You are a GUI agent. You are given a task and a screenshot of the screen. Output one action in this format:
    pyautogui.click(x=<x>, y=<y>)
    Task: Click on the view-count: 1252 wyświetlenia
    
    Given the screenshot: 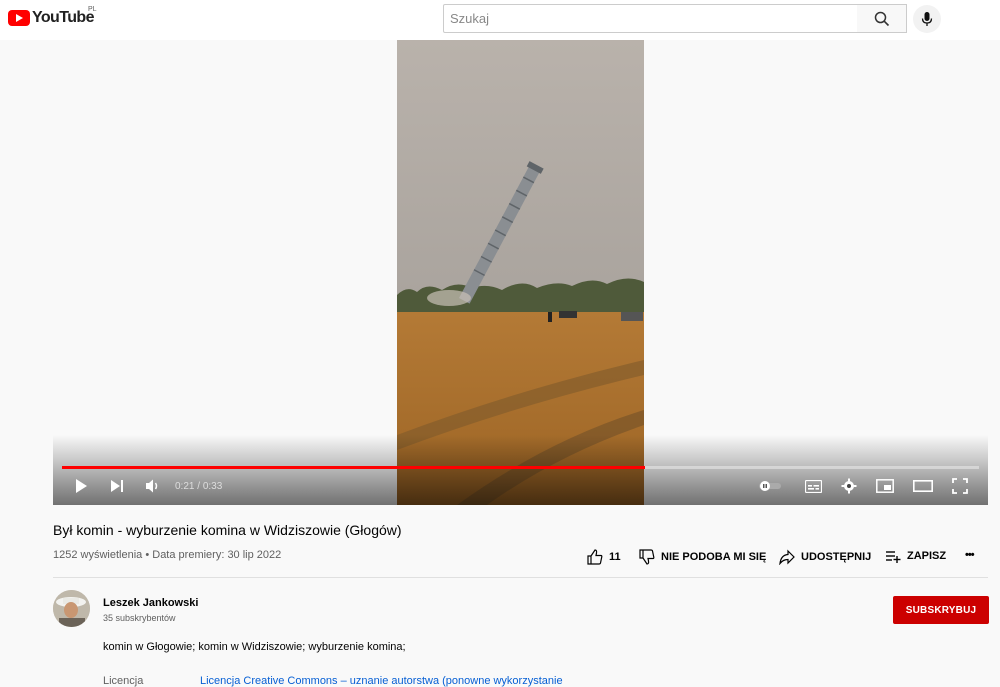 What is the action you would take?
    pyautogui.click(x=98, y=555)
    